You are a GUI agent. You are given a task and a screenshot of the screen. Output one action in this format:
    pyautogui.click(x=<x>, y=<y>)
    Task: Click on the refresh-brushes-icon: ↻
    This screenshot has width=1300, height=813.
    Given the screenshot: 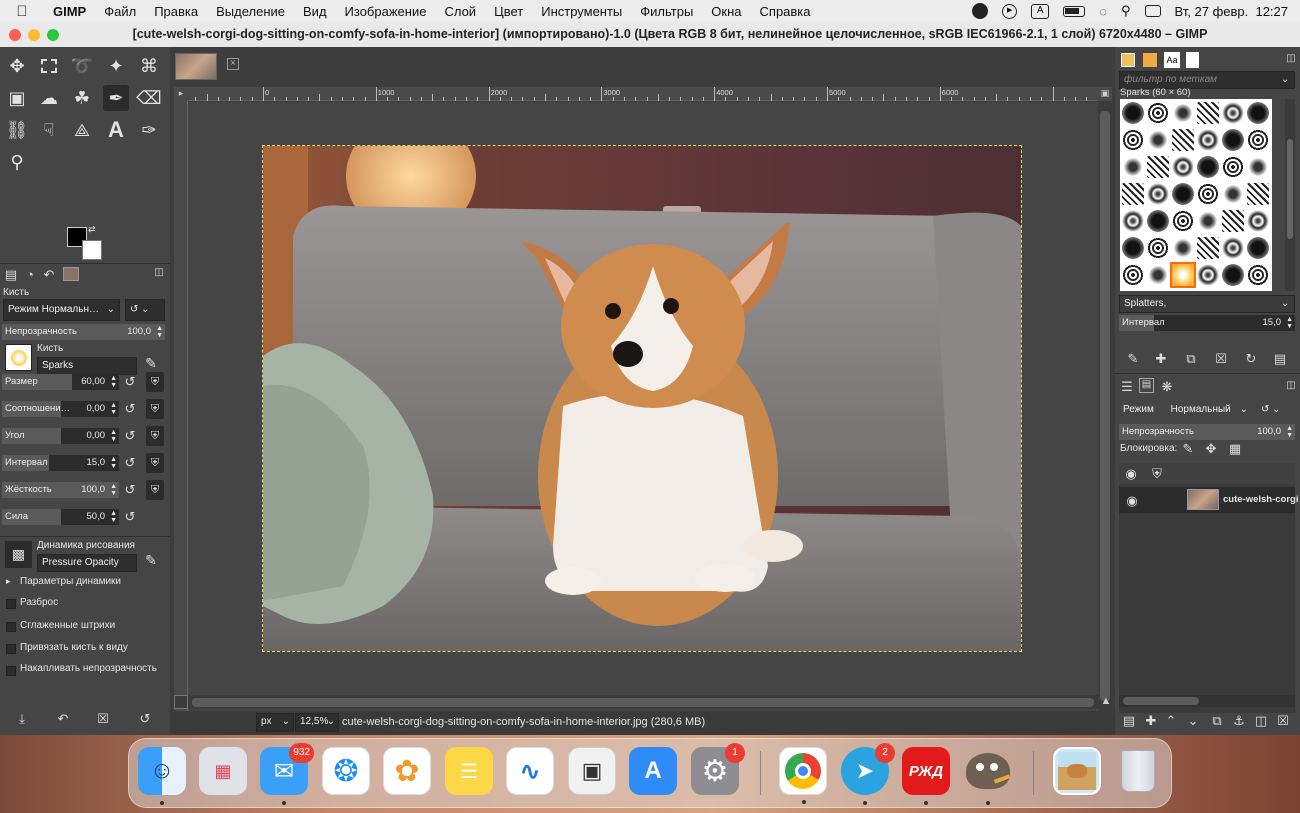 What is the action you would take?
    pyautogui.click(x=1251, y=359)
    